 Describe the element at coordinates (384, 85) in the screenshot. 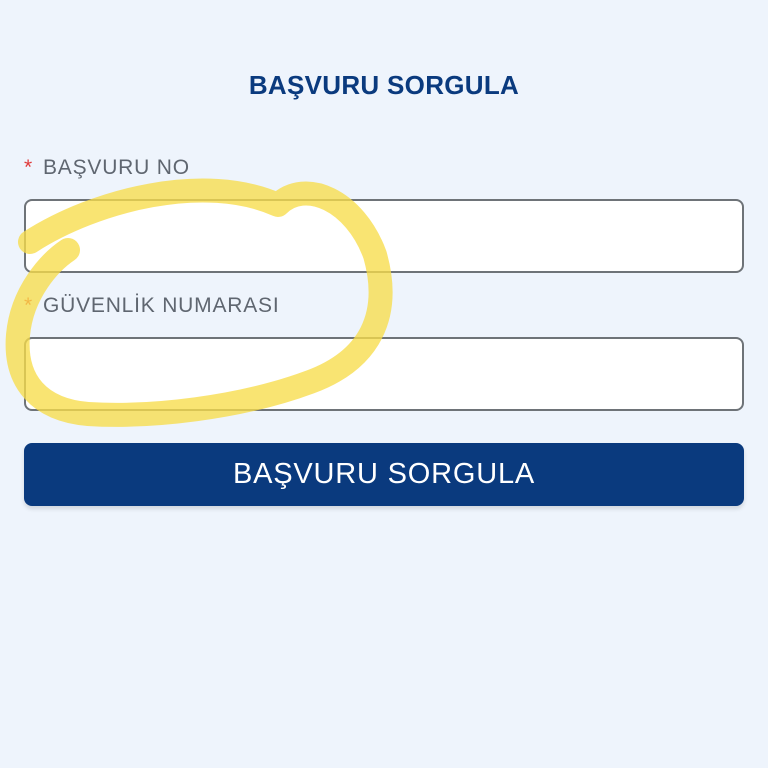

I see `page-title: BAŞVURU SORGULA` at that location.